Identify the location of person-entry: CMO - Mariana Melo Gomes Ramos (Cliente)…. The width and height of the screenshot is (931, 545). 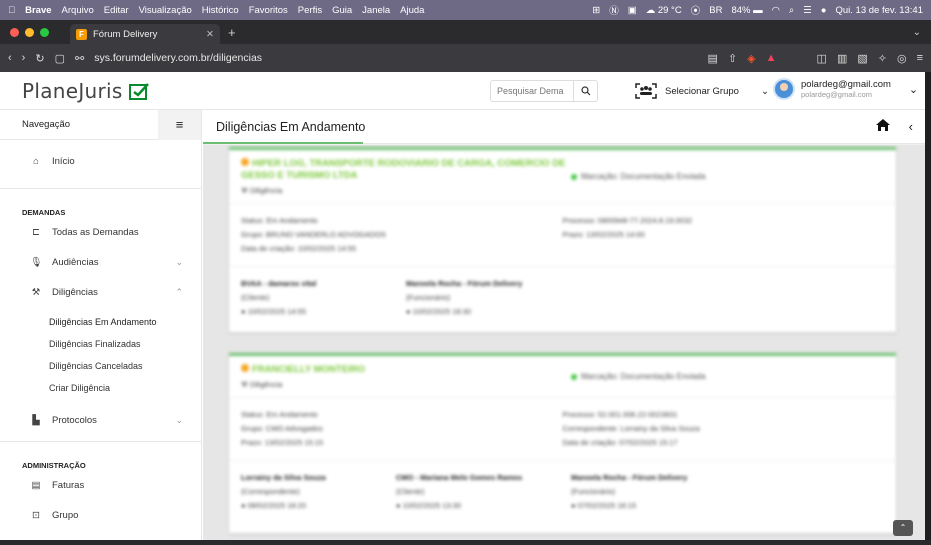
(483, 492).